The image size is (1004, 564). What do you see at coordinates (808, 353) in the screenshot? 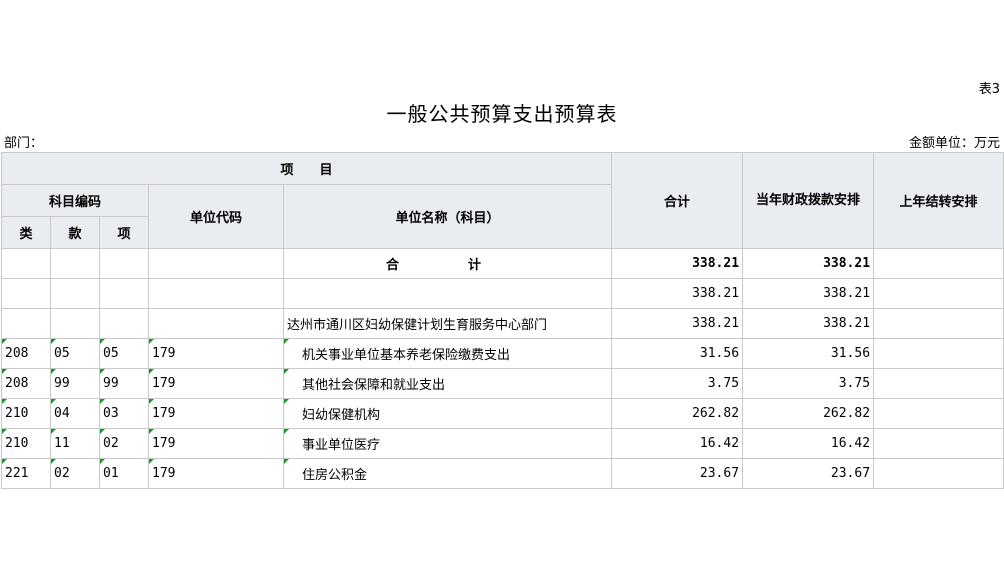
I see `cell-current: 31.56` at bounding box center [808, 353].